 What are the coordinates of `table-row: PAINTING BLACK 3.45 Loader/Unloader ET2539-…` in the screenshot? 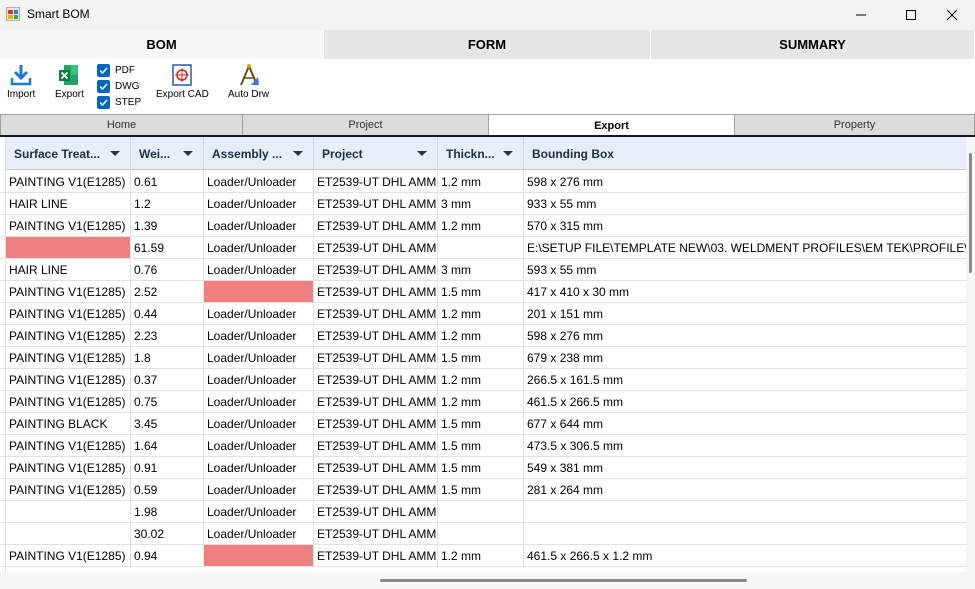 It's located at (483, 424).